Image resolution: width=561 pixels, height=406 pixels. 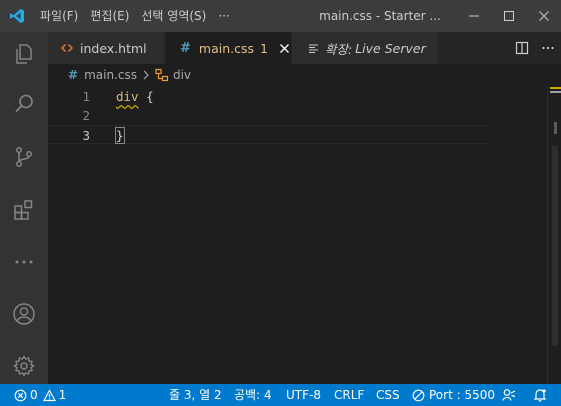 I want to click on chevron-right-icon, so click(x=146, y=75).